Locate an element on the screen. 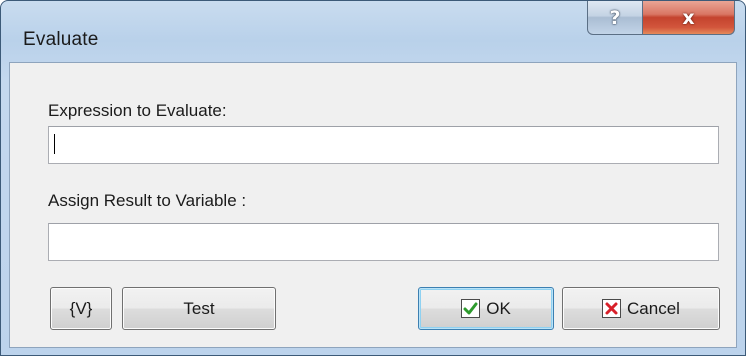 This screenshot has height=360, width=748. window-title: Evaluate is located at coordinates (61, 39).